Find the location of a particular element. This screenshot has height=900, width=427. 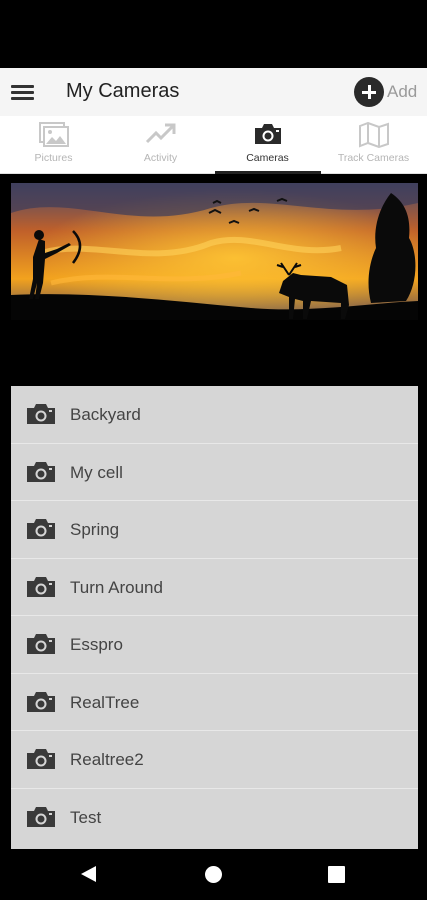

image-gallery-icon is located at coordinates (53, 134).